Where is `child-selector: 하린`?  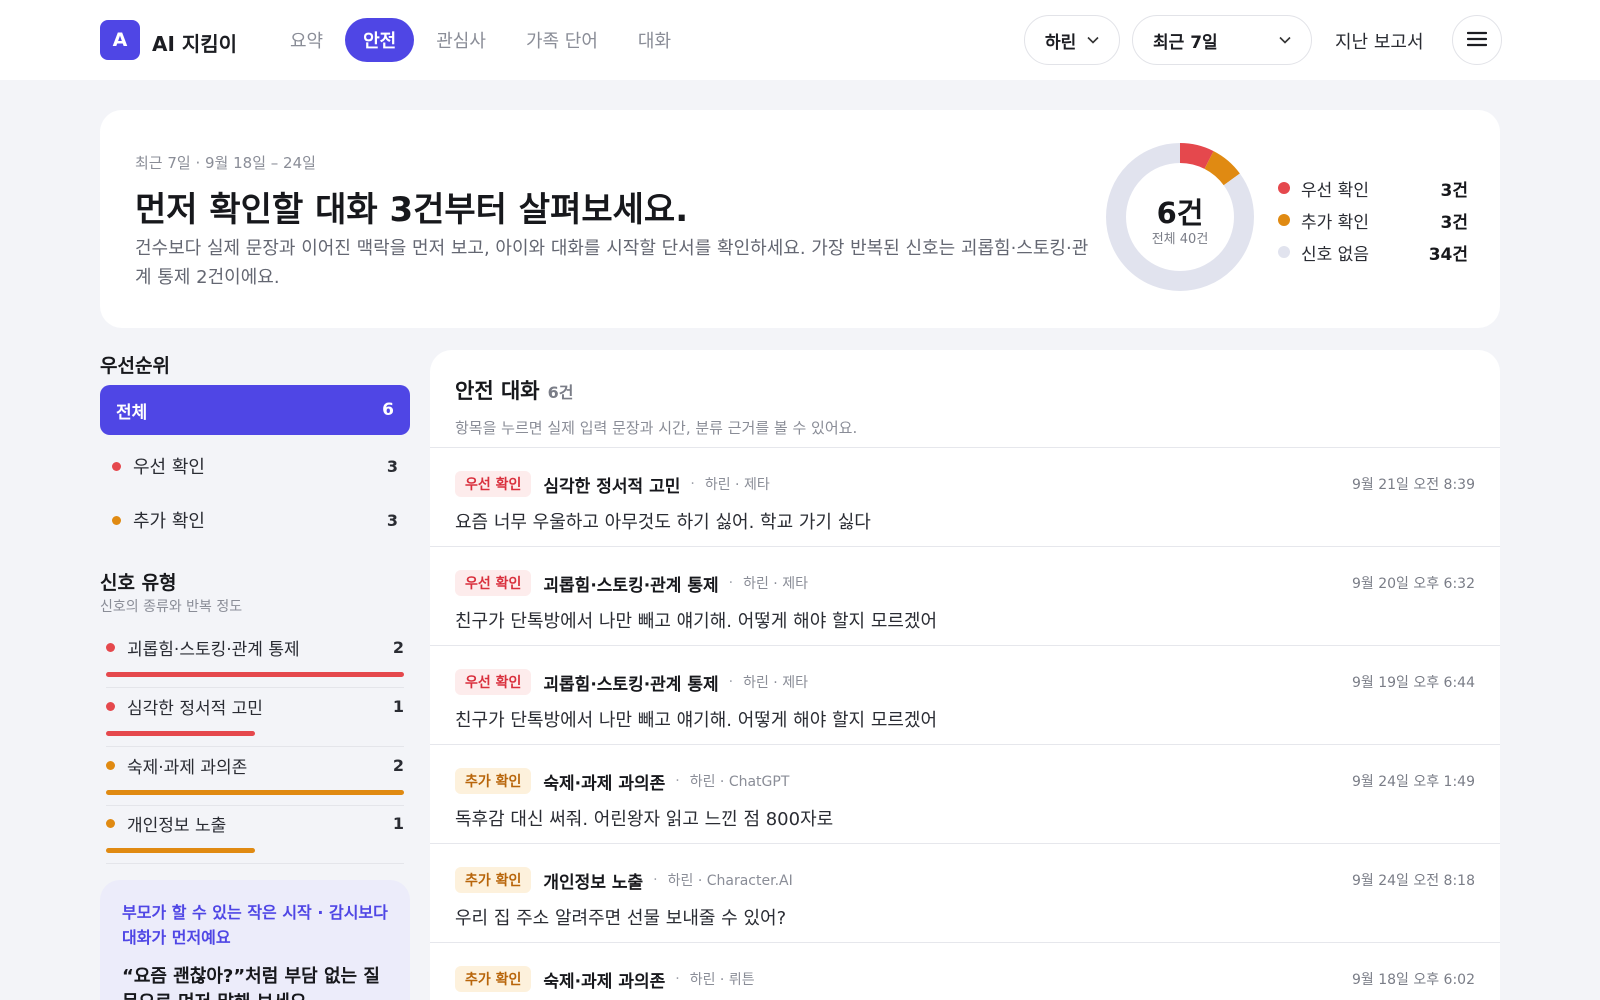
child-selector: 하린 is located at coordinates (1072, 40).